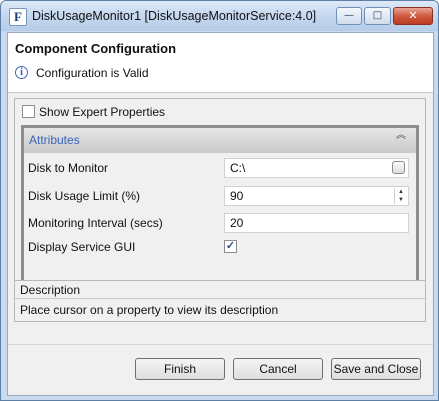 The image size is (439, 401). I want to click on spin-down-icon: ▼, so click(401, 200).